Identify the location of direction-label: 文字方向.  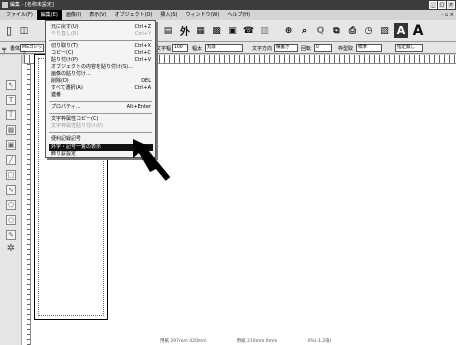
(262, 49).